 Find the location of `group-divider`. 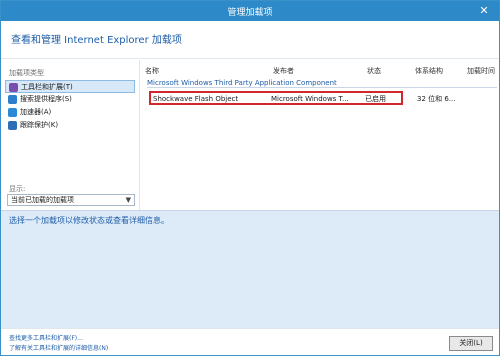

group-divider is located at coordinates (322, 87).